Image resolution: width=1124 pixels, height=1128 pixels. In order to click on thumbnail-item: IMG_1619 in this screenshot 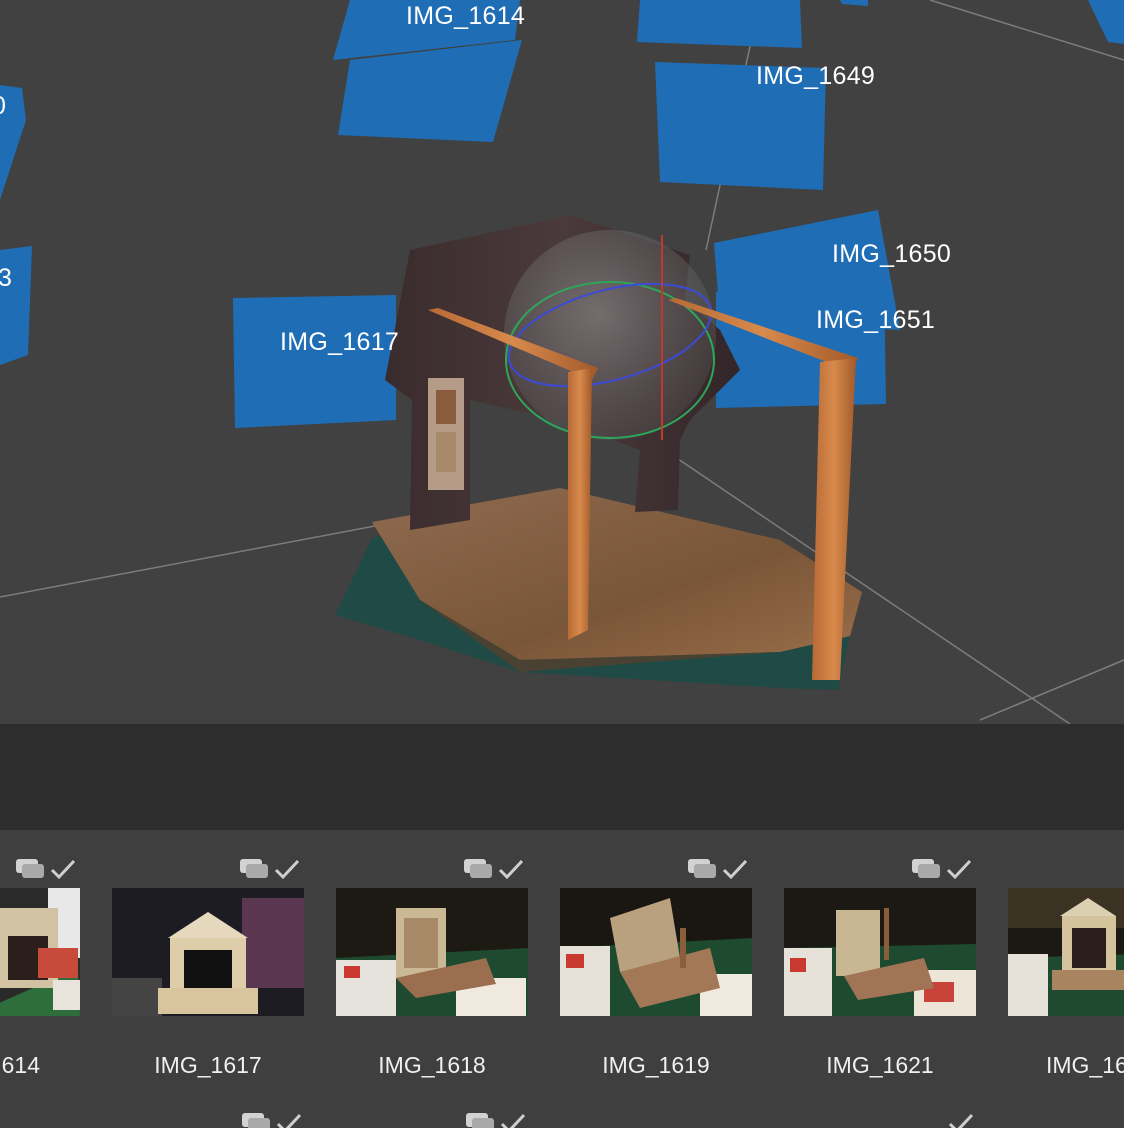, I will do `click(656, 979)`.